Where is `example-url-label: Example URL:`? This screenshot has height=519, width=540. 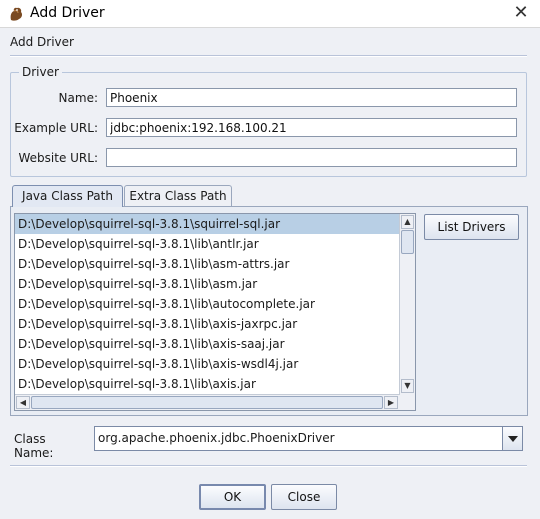 example-url-label: Example URL: is located at coordinates (56, 128).